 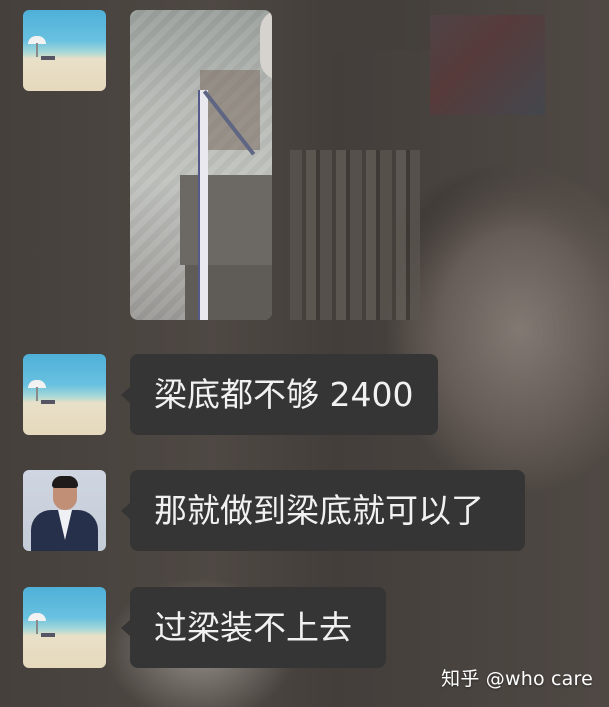 I want to click on message-text: 过梁装不上去, so click(x=253, y=627).